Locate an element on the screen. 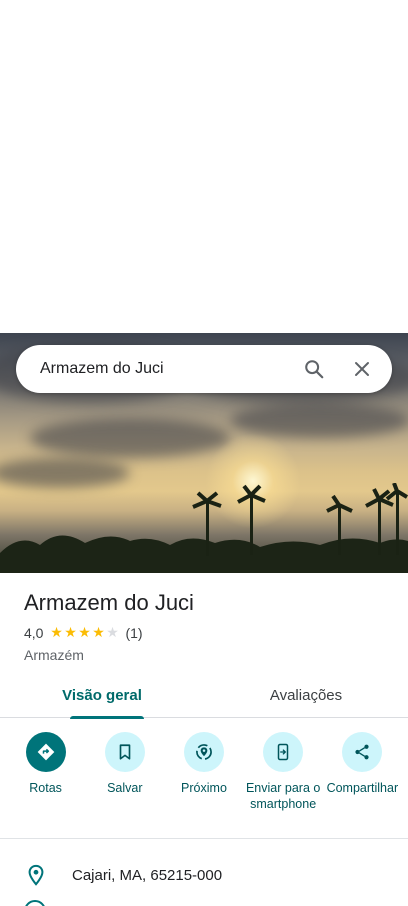 The height and width of the screenshot is (906, 408). rating-stars: ★ ★ ★ ★ ★ is located at coordinates (84, 633).